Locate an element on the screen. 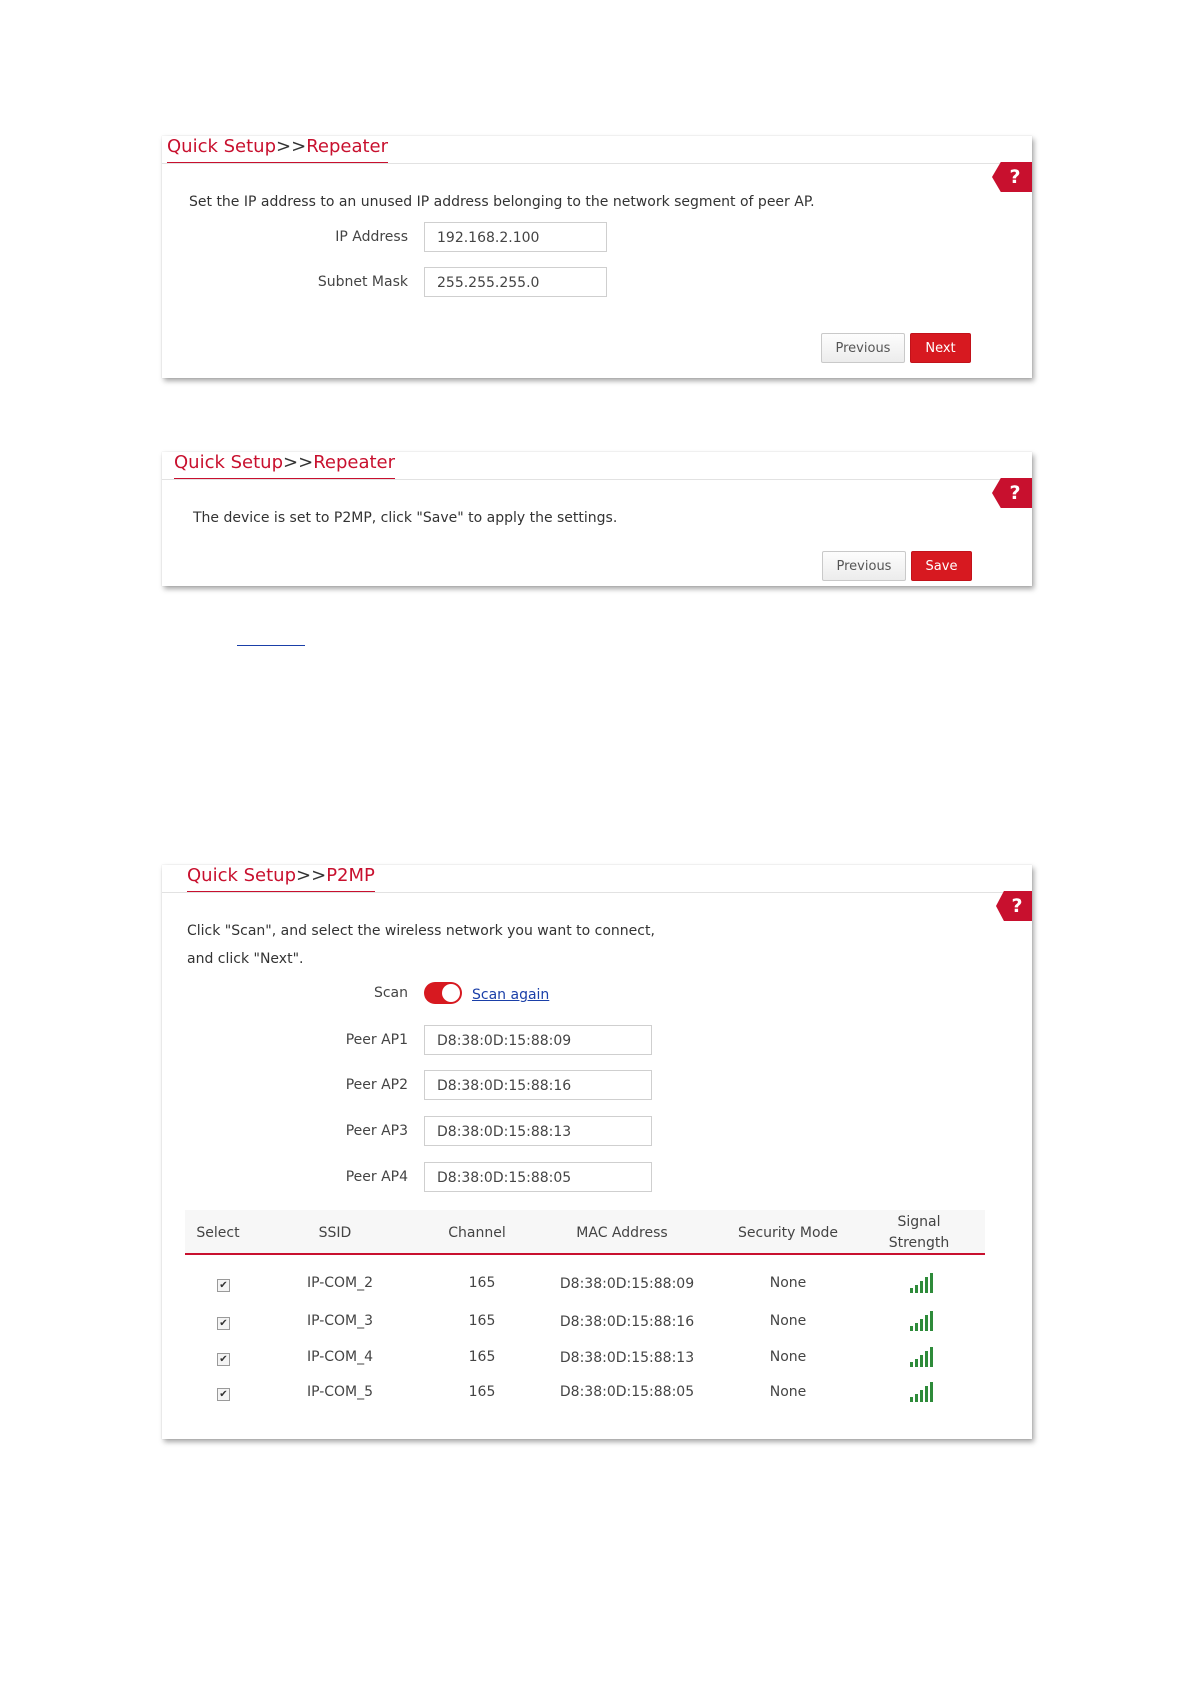  next-button: Next is located at coordinates (940, 348).